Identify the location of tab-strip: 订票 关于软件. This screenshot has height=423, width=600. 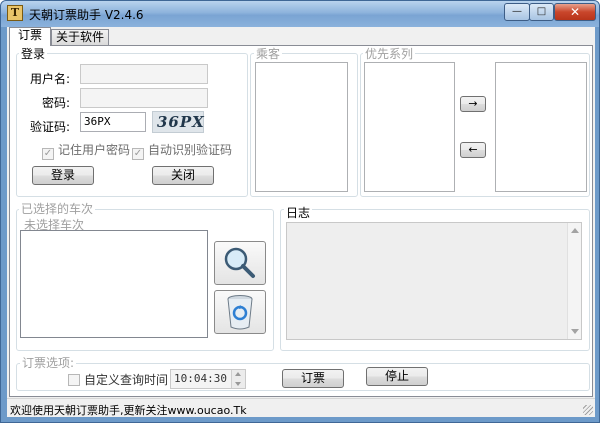
(301, 36).